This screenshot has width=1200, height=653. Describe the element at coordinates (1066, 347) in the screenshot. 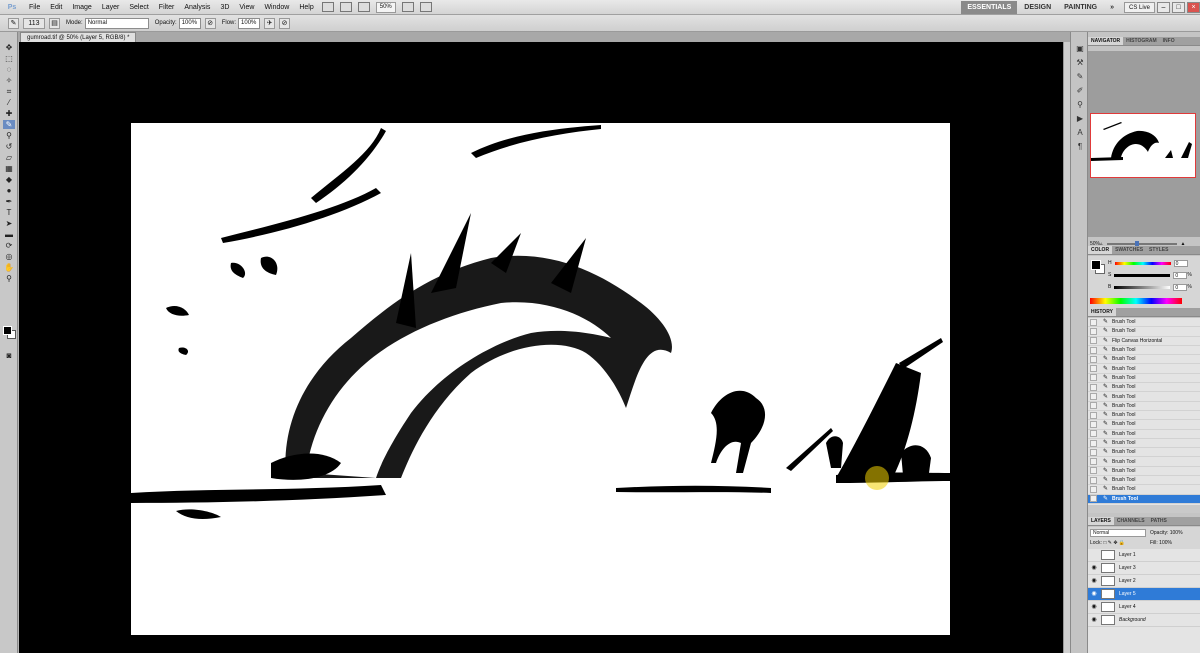

I see `canvas-vertical-scrollbar` at that location.